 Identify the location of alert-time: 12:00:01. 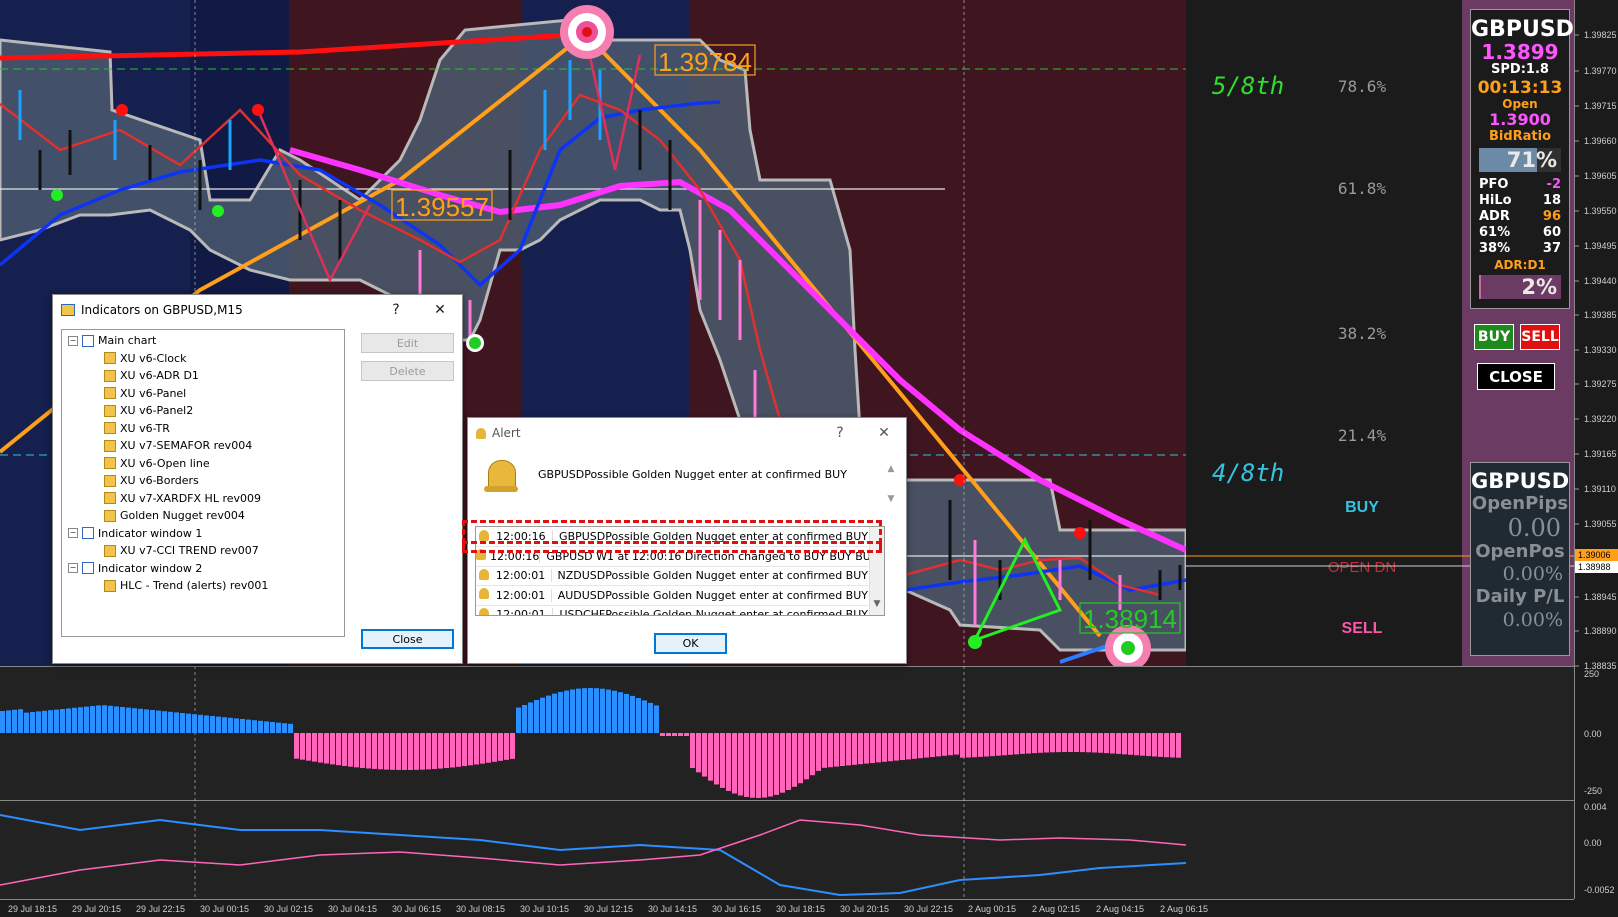
(522, 575).